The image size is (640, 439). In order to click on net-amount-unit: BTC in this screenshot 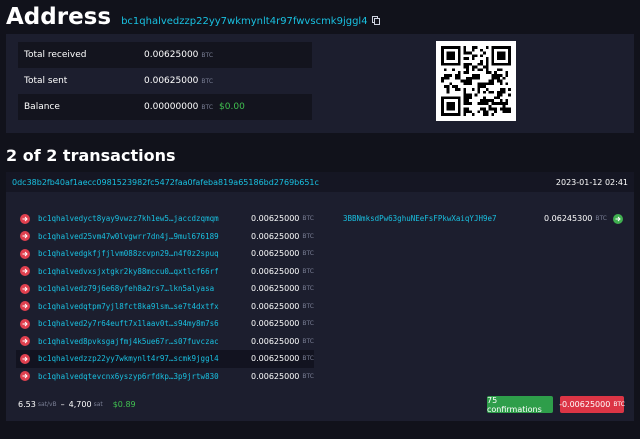, I will do `click(619, 404)`.